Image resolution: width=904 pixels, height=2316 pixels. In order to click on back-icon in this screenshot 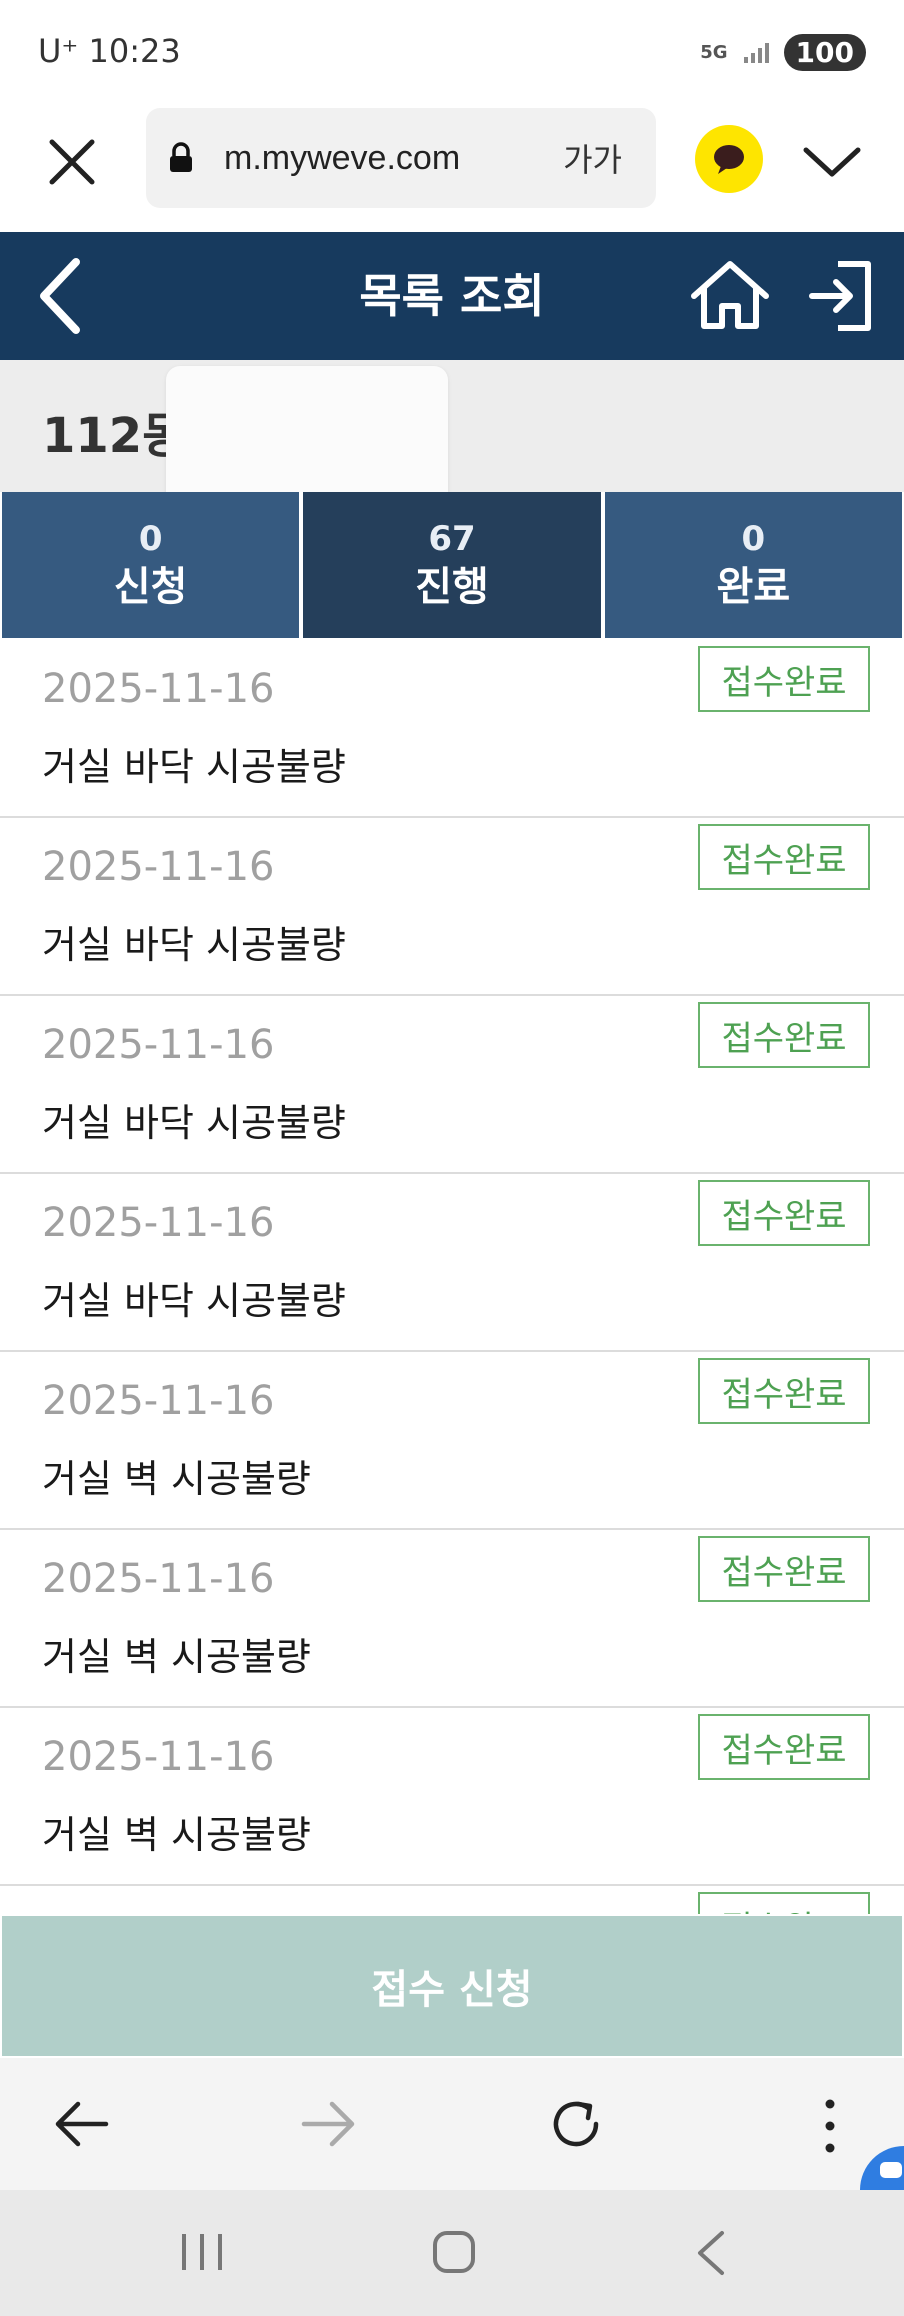, I will do `click(60, 296)`.